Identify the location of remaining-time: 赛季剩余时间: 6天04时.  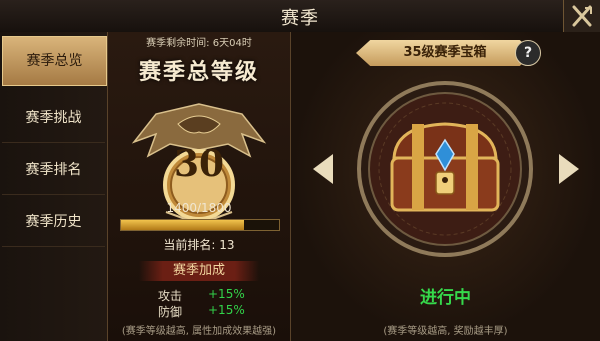
(199, 41).